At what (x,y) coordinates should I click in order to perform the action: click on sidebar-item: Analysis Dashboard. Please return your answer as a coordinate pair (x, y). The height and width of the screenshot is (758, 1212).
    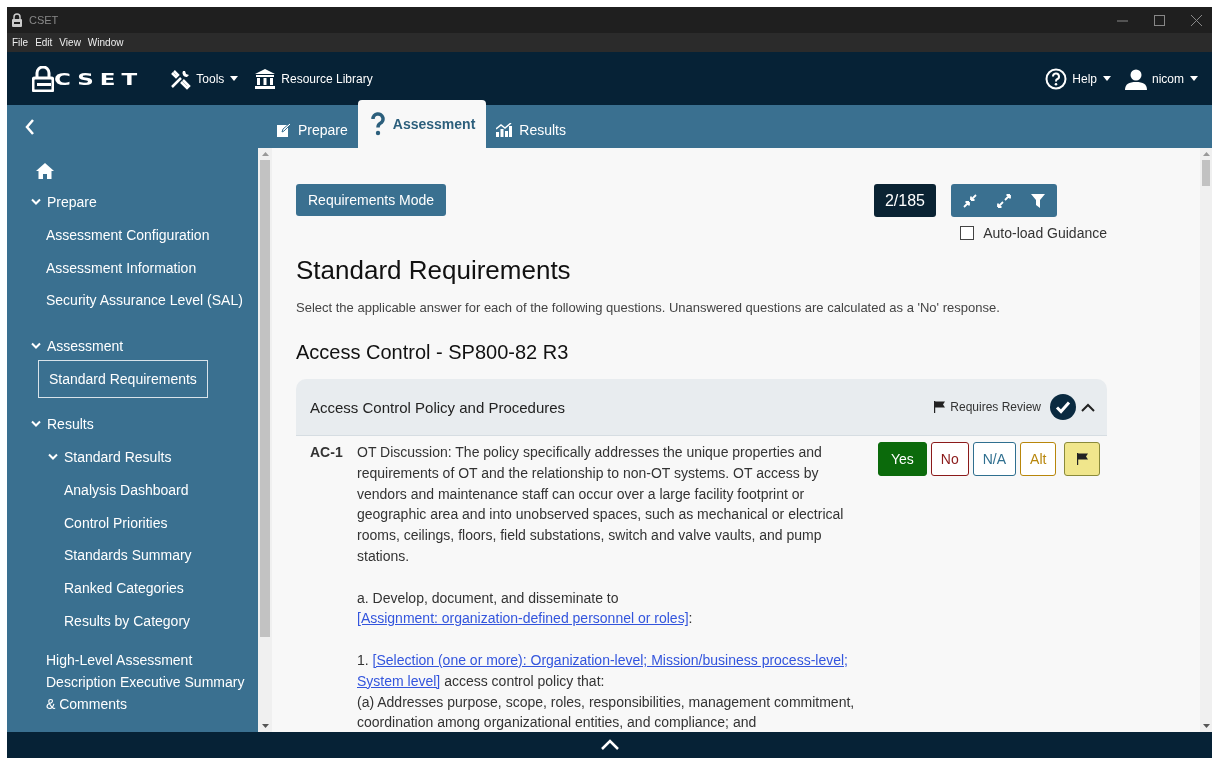
    Looking at the image, I should click on (126, 489).